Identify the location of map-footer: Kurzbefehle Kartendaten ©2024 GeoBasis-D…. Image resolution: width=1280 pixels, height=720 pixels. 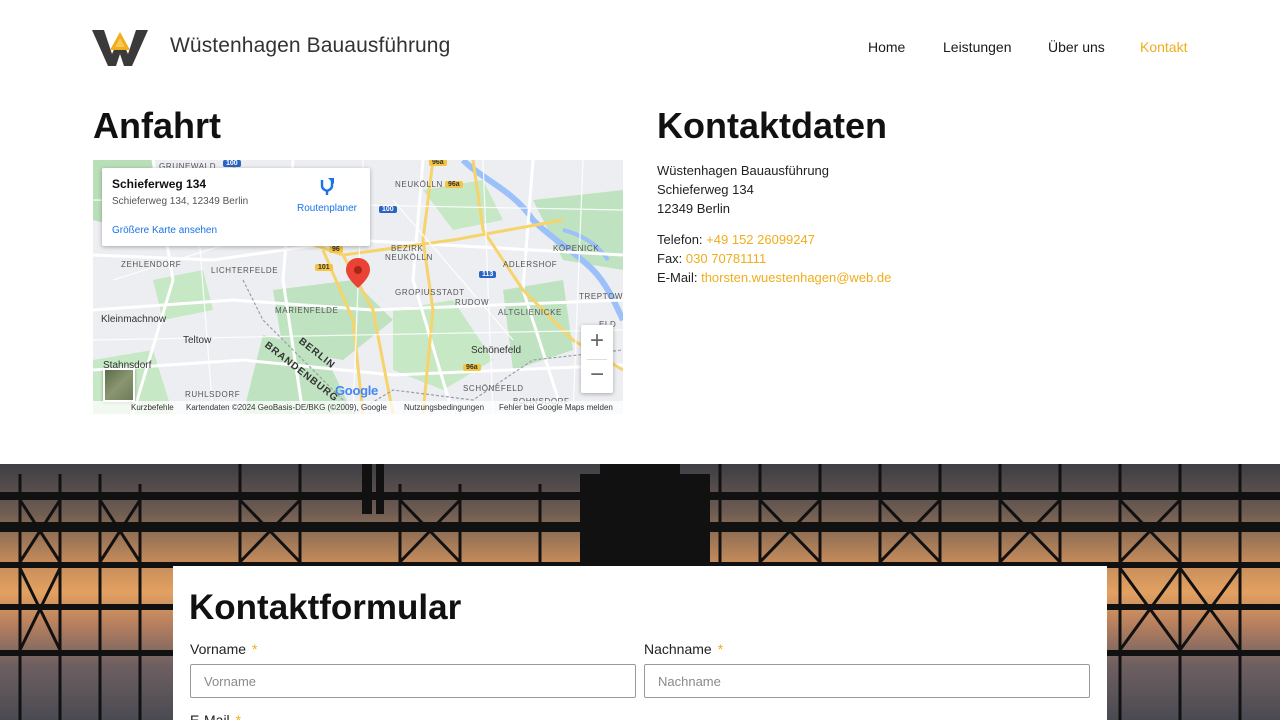
(358, 407).